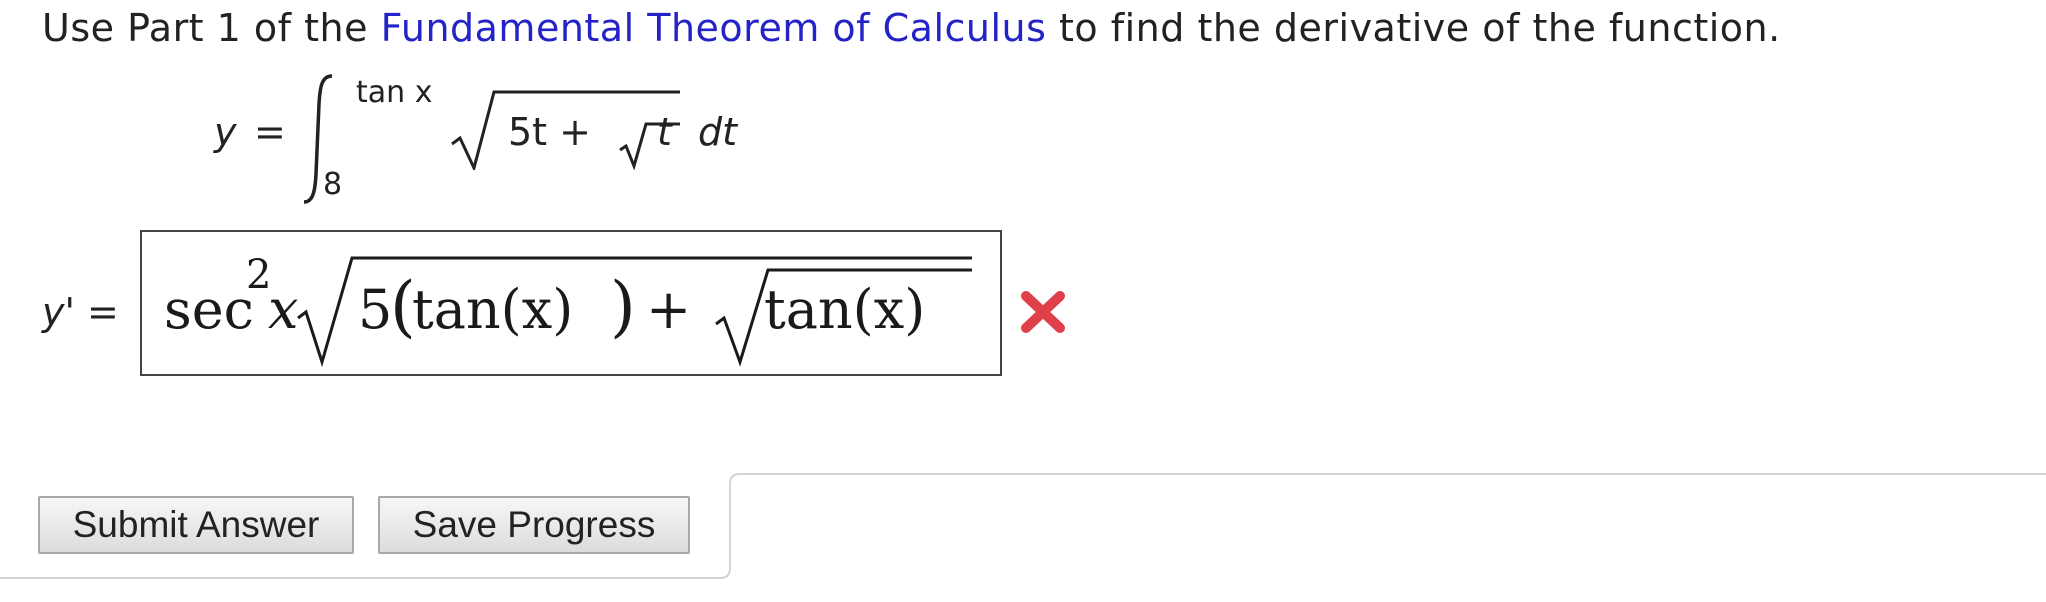  Describe the element at coordinates (96, 312) in the screenshot. I see `answer-label-eq: =` at that location.